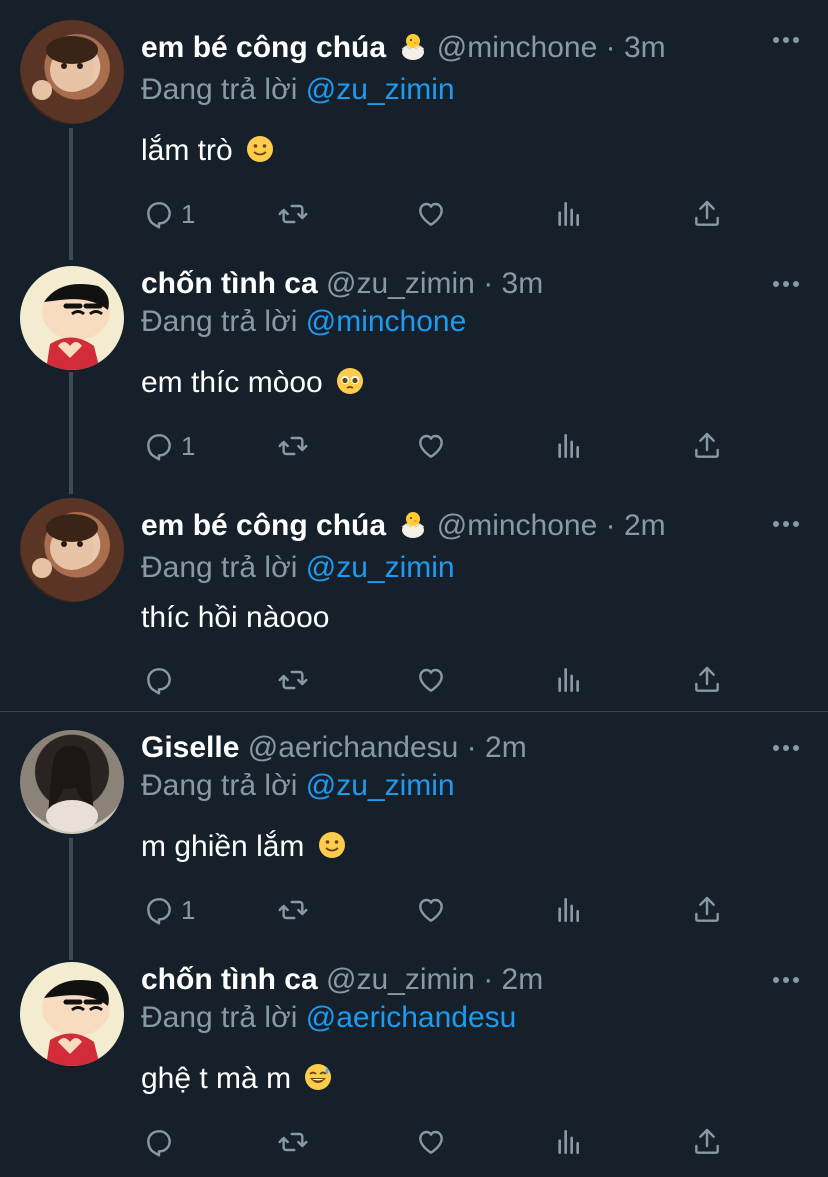 The image size is (828, 1177). Describe the element at coordinates (232, 382) in the screenshot. I see `tweet-text-content: em thíc mòoo` at that location.